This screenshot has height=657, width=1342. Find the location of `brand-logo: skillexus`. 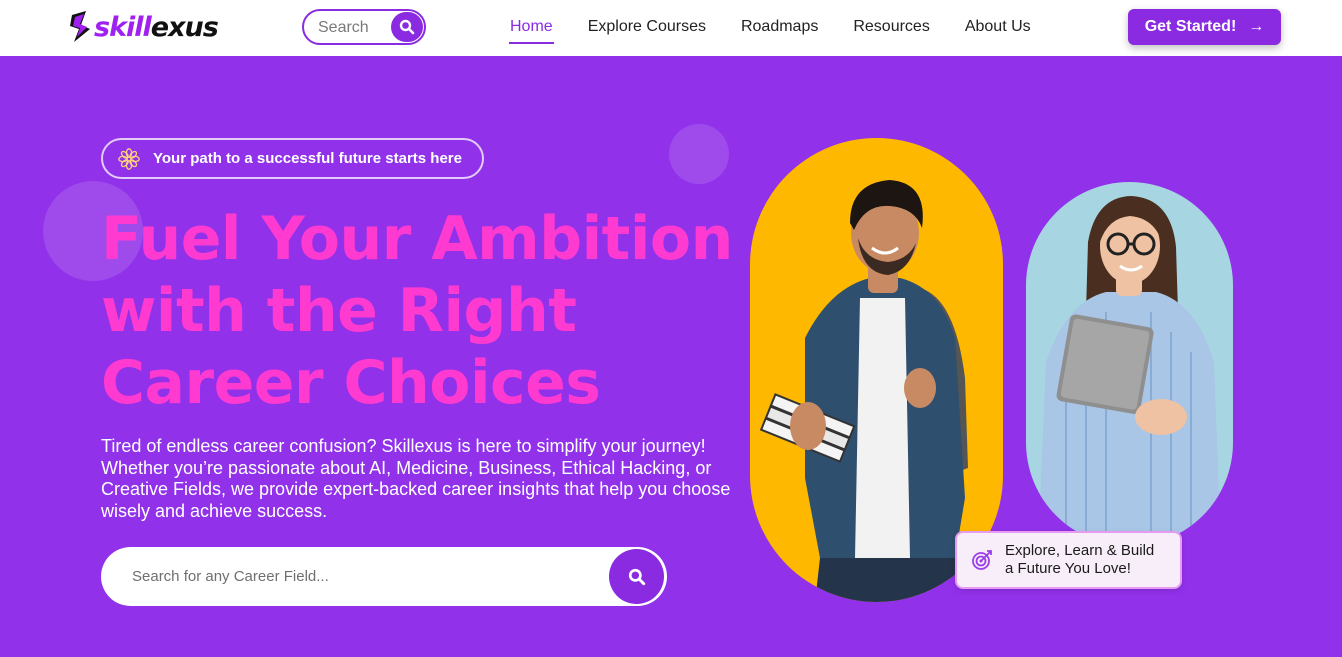

brand-logo: skillexus is located at coordinates (143, 27).